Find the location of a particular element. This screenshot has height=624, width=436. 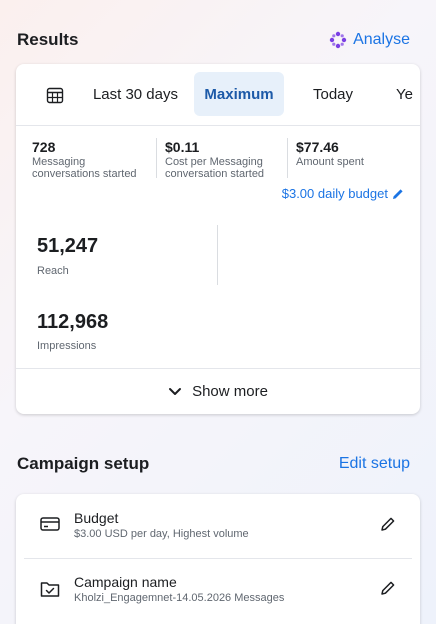

setup-row-budget: Budget $3.00 USD per day, Highest volume is located at coordinates (218, 526).